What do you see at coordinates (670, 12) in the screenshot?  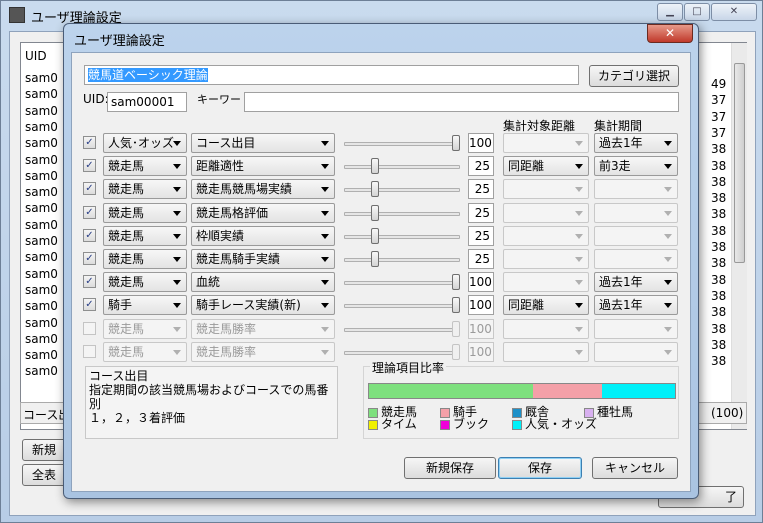 I see `minimize-icon: ▁` at bounding box center [670, 12].